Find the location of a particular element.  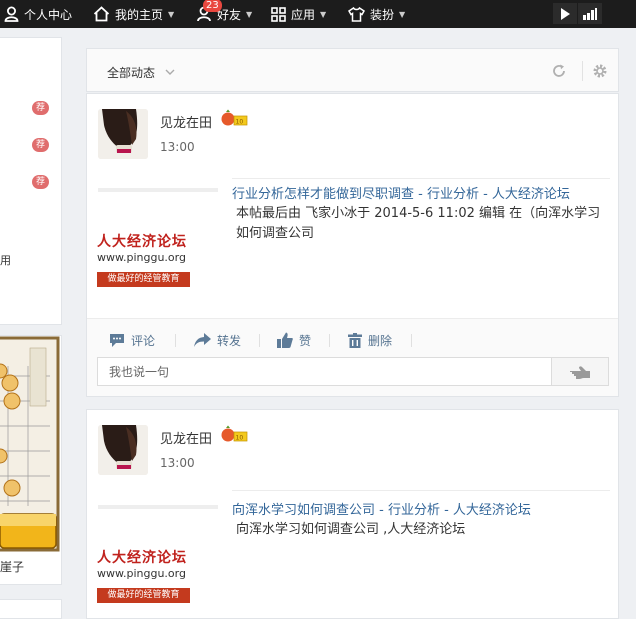

chinese-chess-board-image is located at coordinates (30, 444).